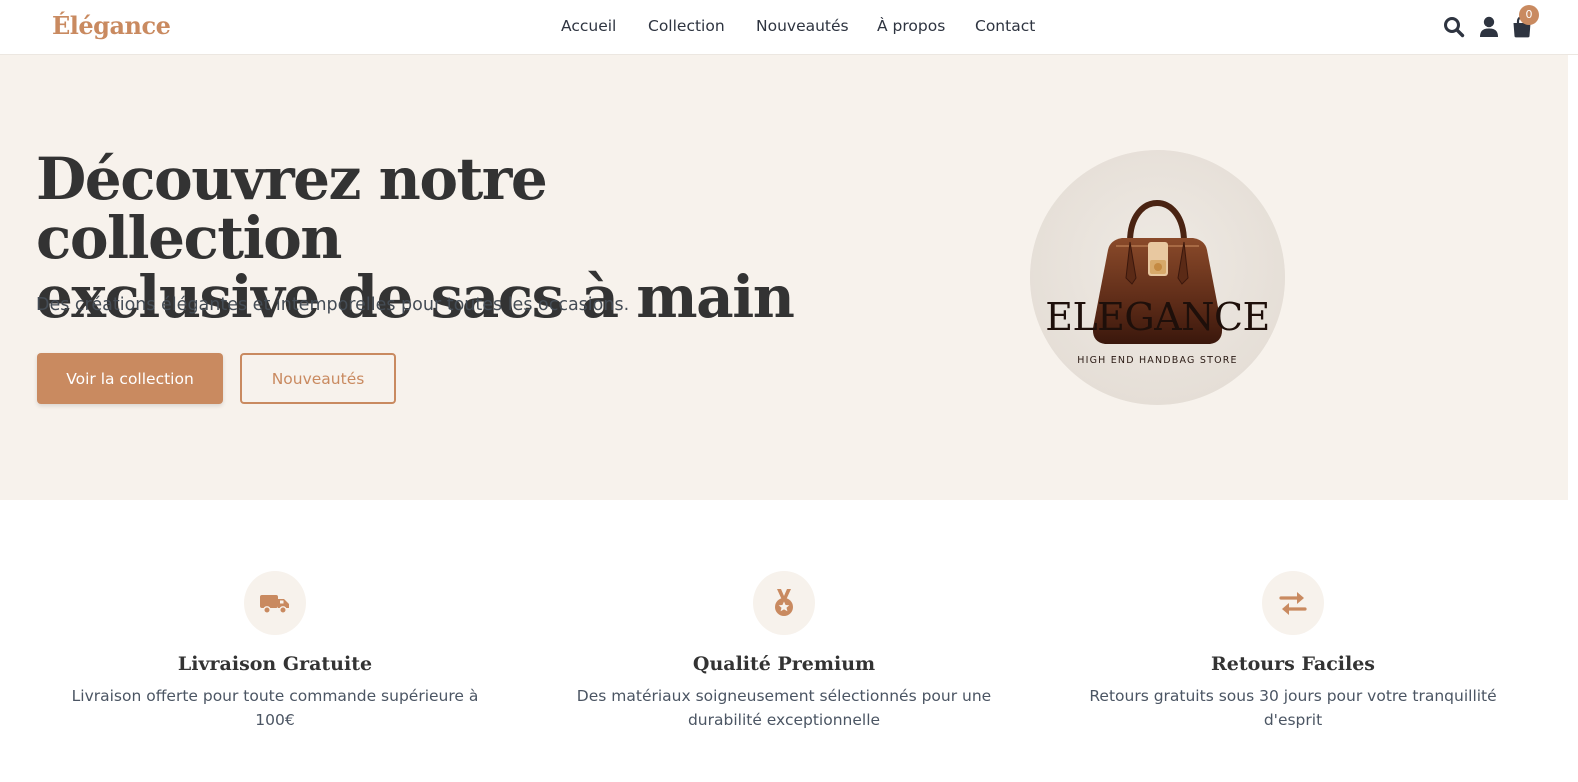 This screenshot has height=782, width=1578. What do you see at coordinates (1293, 603) in the screenshot?
I see `exchange-icon` at bounding box center [1293, 603].